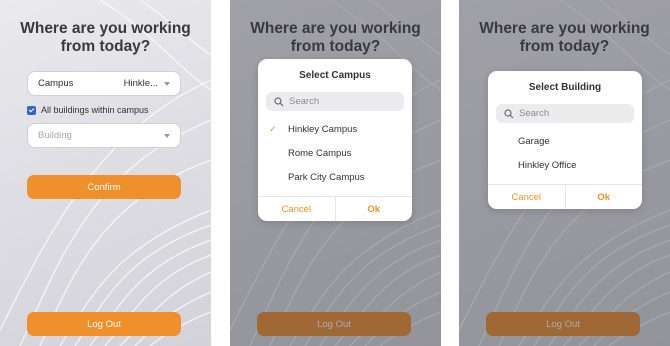 This screenshot has width=670, height=346. Describe the element at coordinates (335, 75) in the screenshot. I see `modal-title: Select Campus` at that location.